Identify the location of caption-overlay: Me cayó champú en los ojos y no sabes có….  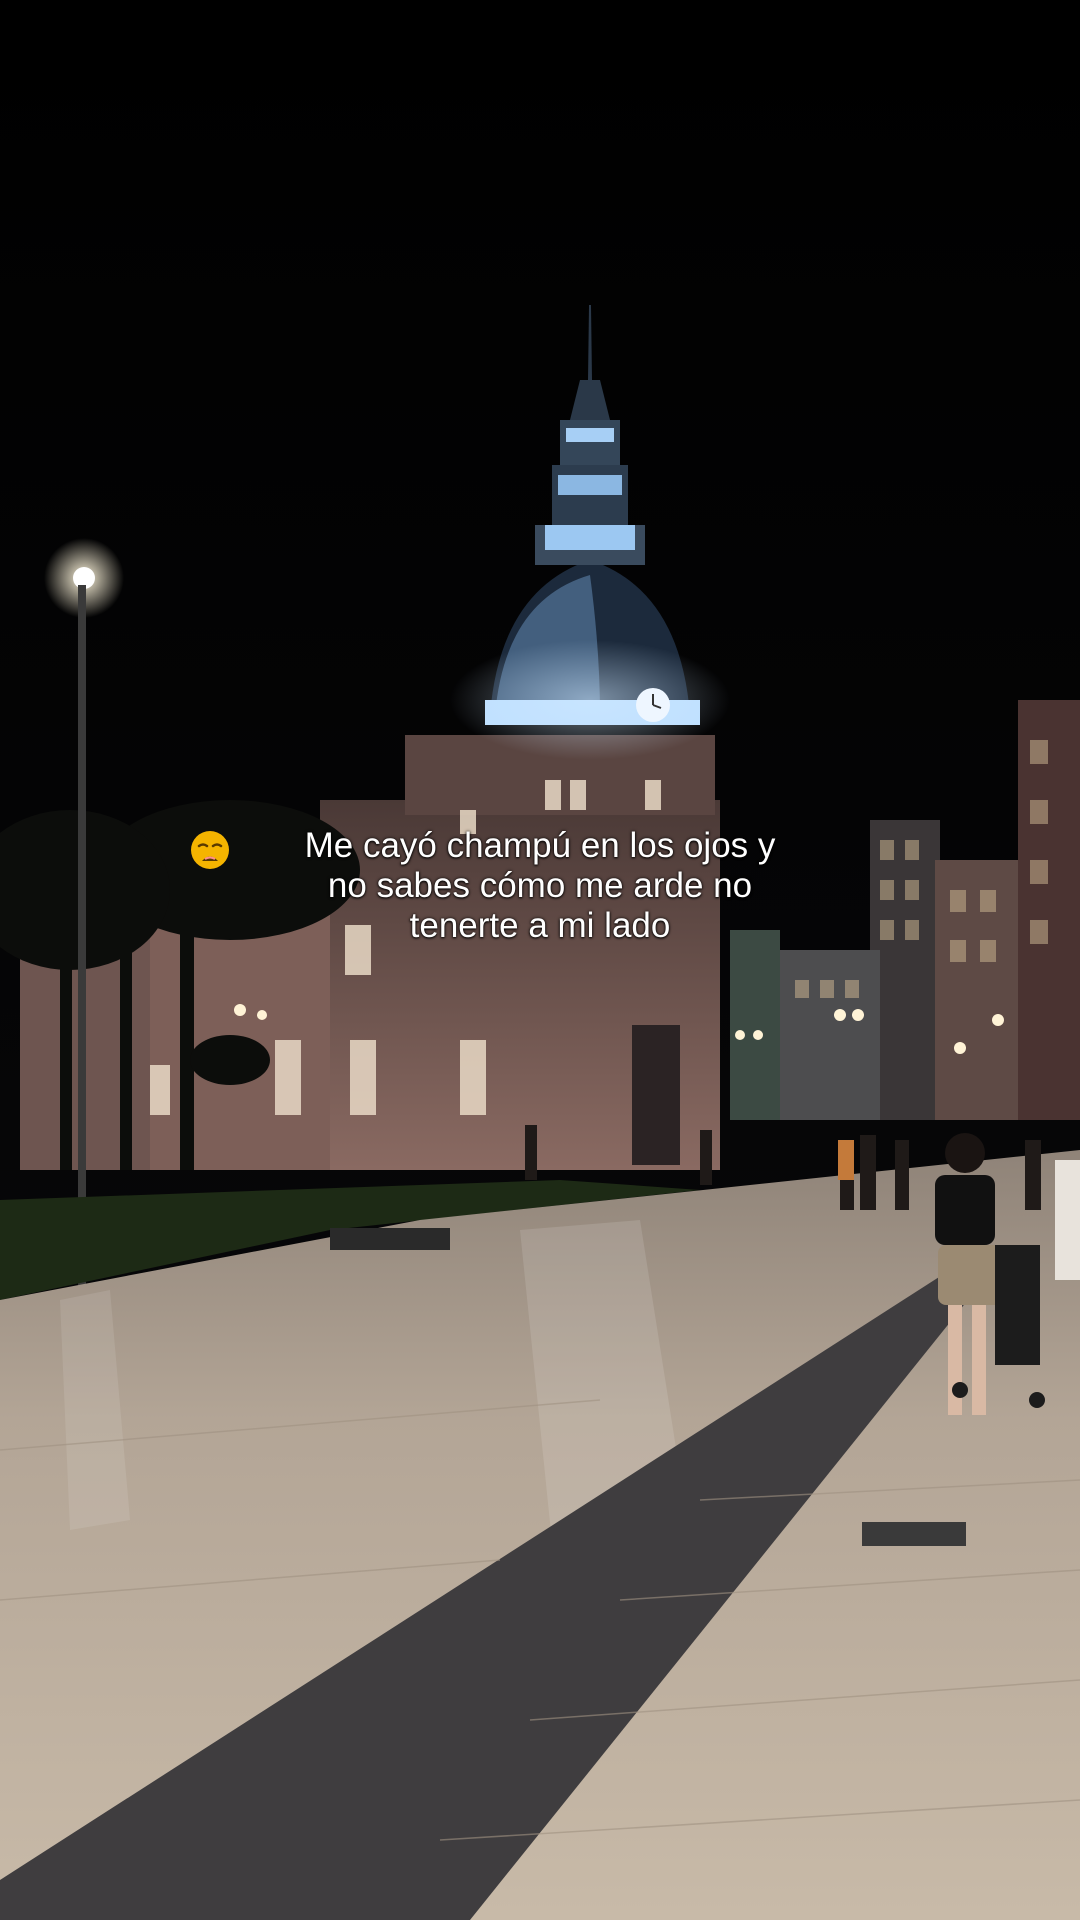
(540, 886).